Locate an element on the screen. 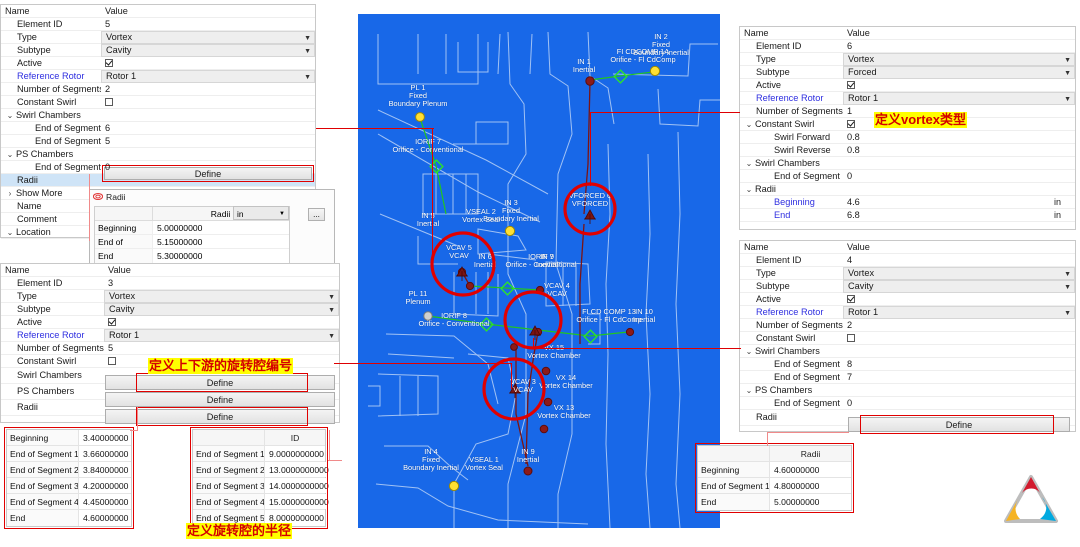  table-row: End 5.00000000 is located at coordinates (774, 502).